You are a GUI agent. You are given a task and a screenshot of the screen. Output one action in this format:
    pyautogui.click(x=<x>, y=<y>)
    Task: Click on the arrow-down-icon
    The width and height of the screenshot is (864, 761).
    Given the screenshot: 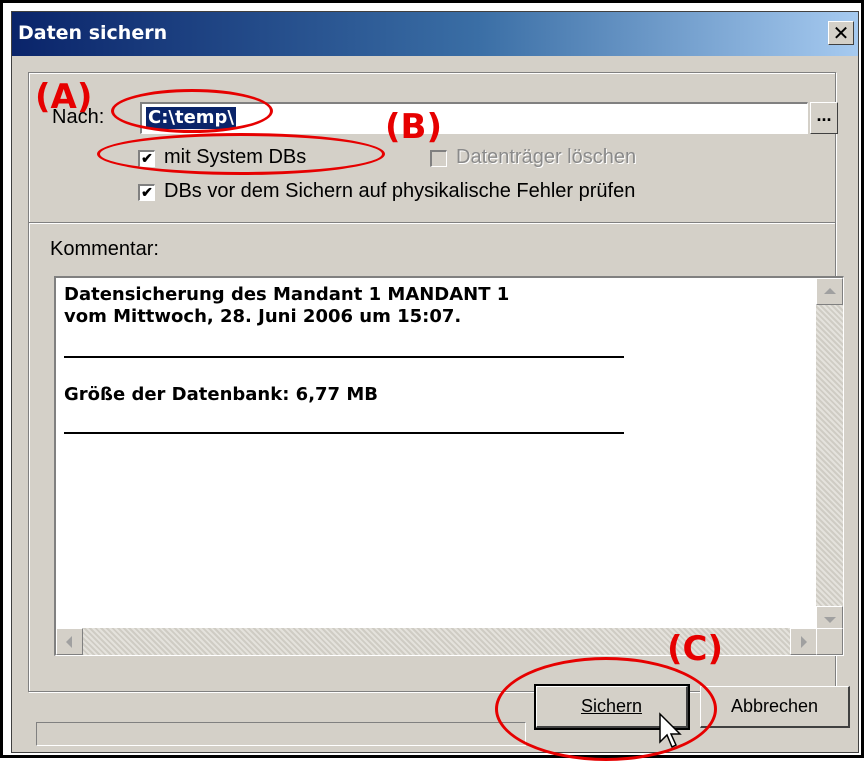 What is the action you would take?
    pyautogui.click(x=830, y=620)
    